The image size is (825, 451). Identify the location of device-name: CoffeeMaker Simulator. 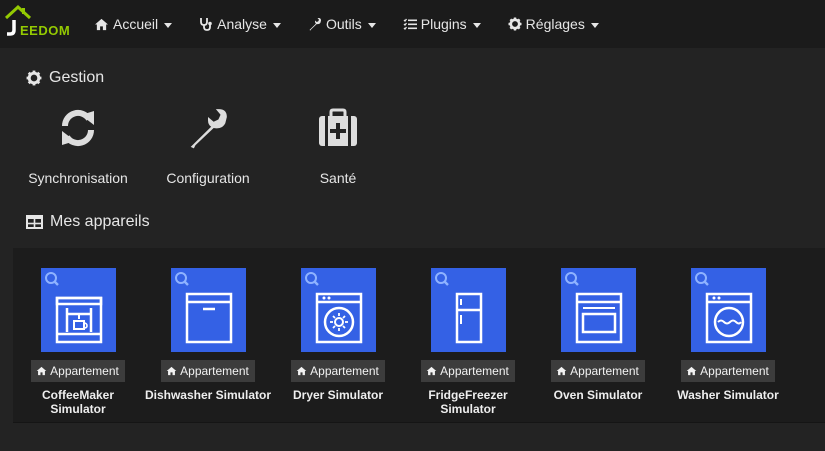
(78, 402).